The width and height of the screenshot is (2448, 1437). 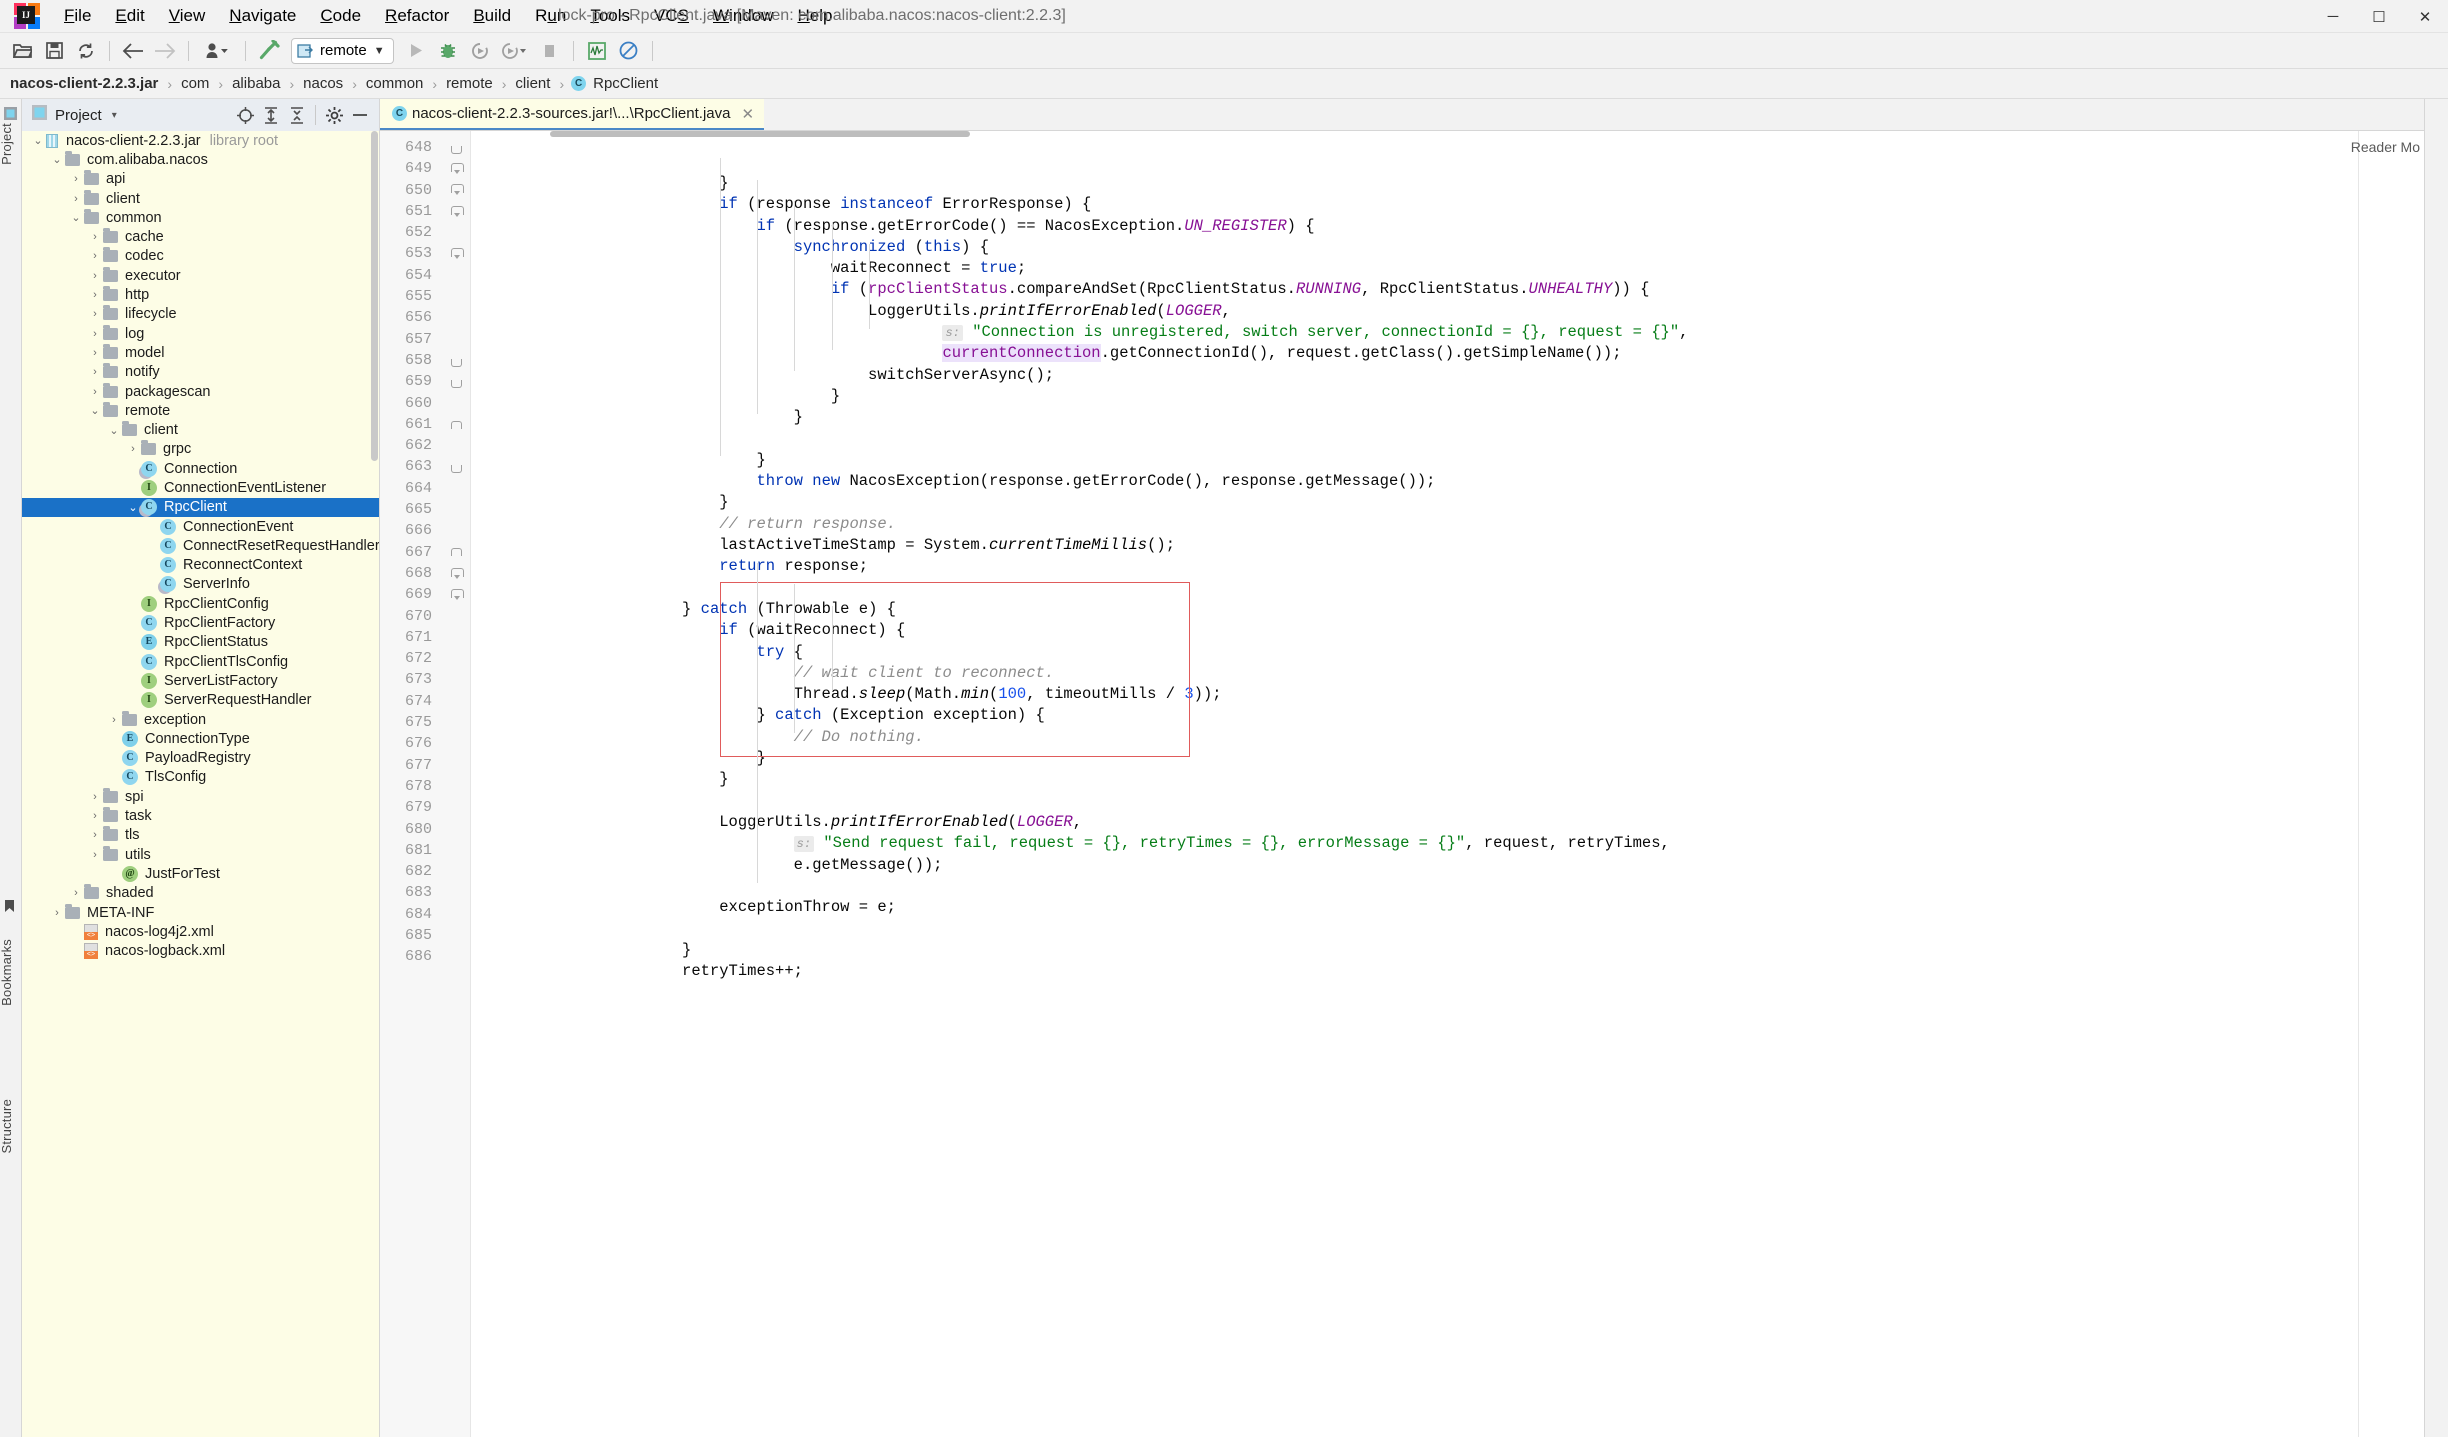 What do you see at coordinates (747, 114) in the screenshot?
I see `close-icon: ✕` at bounding box center [747, 114].